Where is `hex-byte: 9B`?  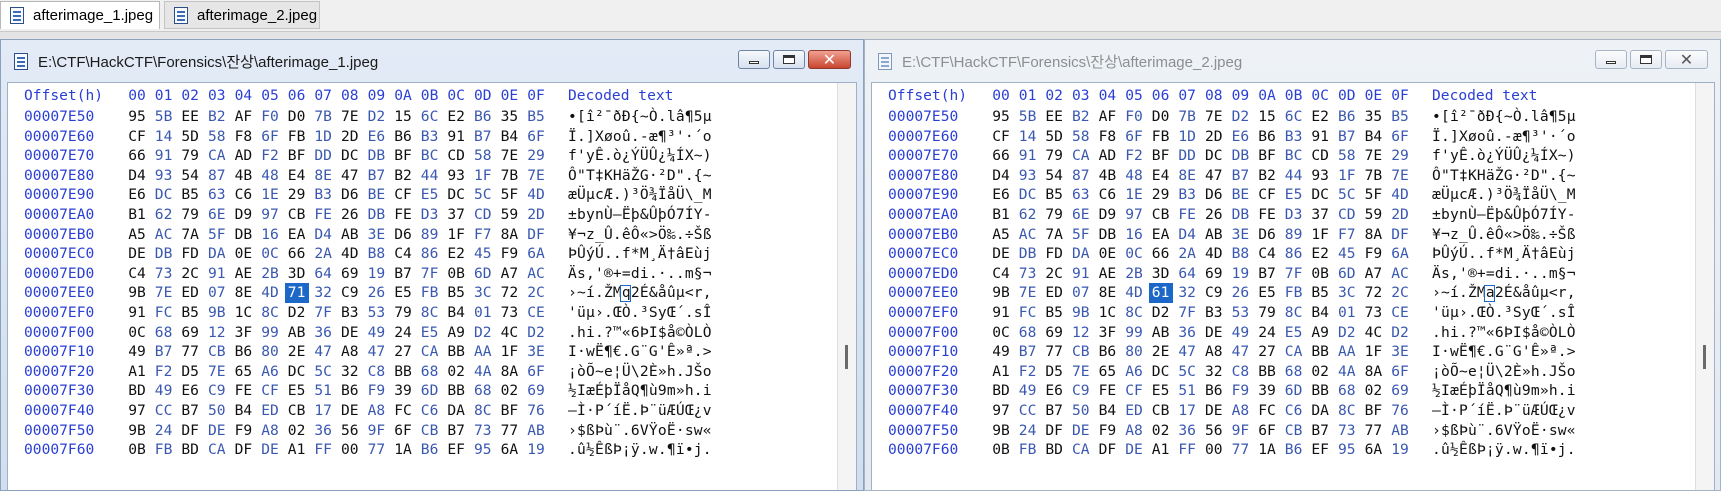
hex-byte: 9B is located at coordinates (217, 313).